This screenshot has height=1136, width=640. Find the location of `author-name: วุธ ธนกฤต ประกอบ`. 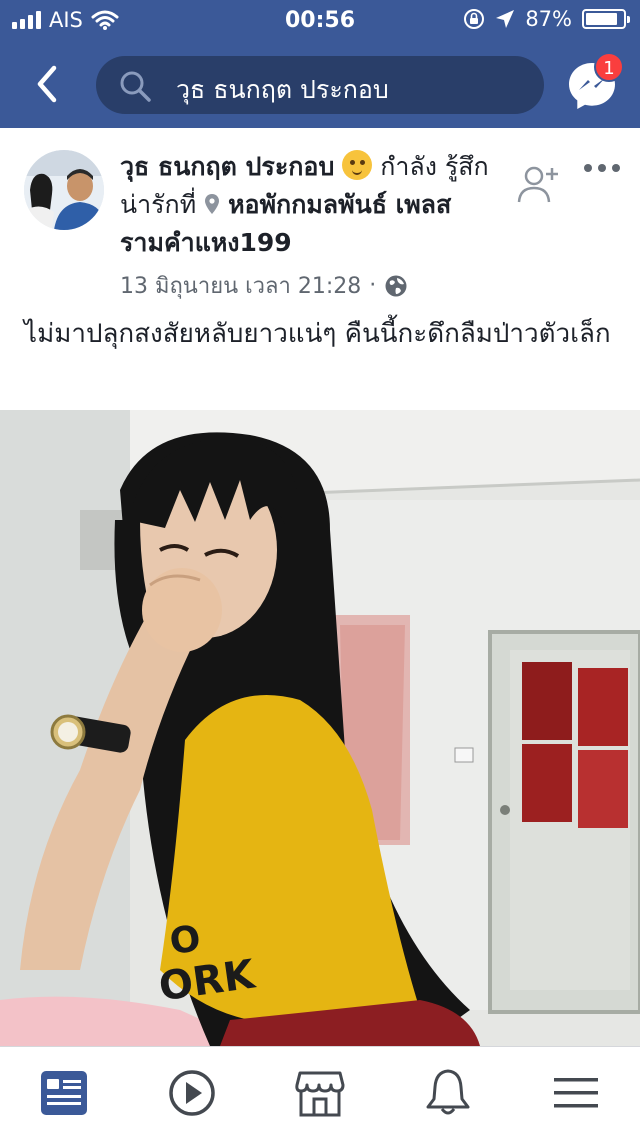

author-name: วุธ ธนกฤต ประกอบ is located at coordinates (227, 166).